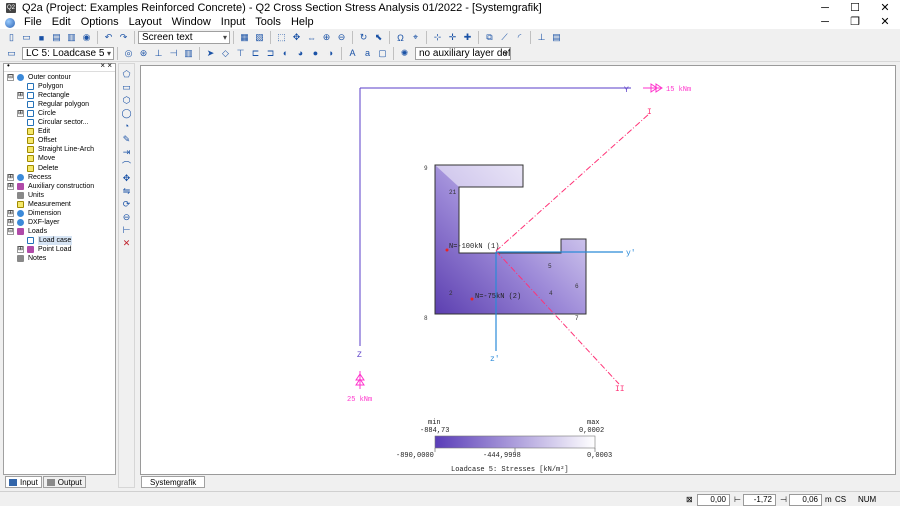 This screenshot has width=900, height=506. I want to click on diamond-icon: ◇, so click(225, 53).